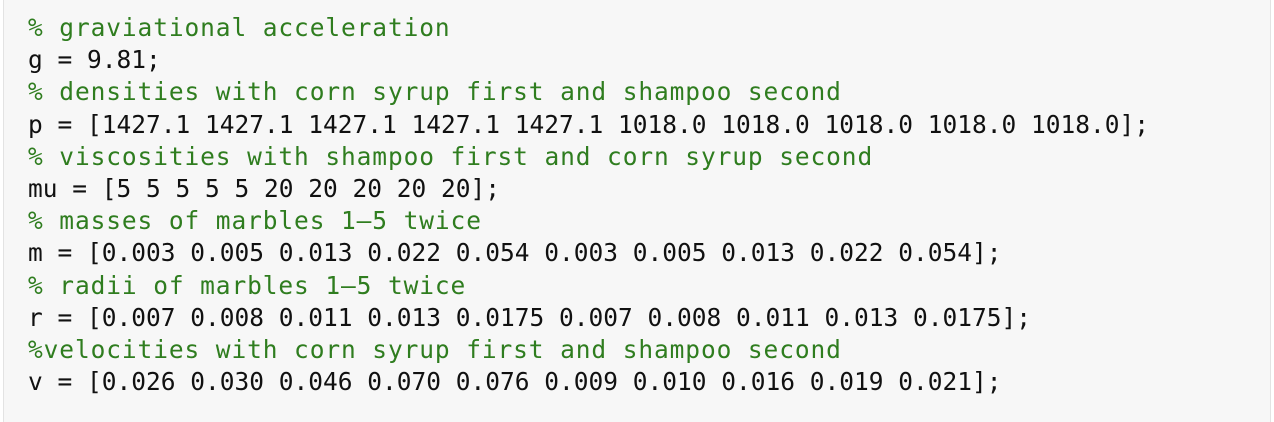 Image resolution: width=1274 pixels, height=422 pixels. Describe the element at coordinates (239, 27) in the screenshot. I see `comment-line-gravity: % graviational acceleration` at that location.